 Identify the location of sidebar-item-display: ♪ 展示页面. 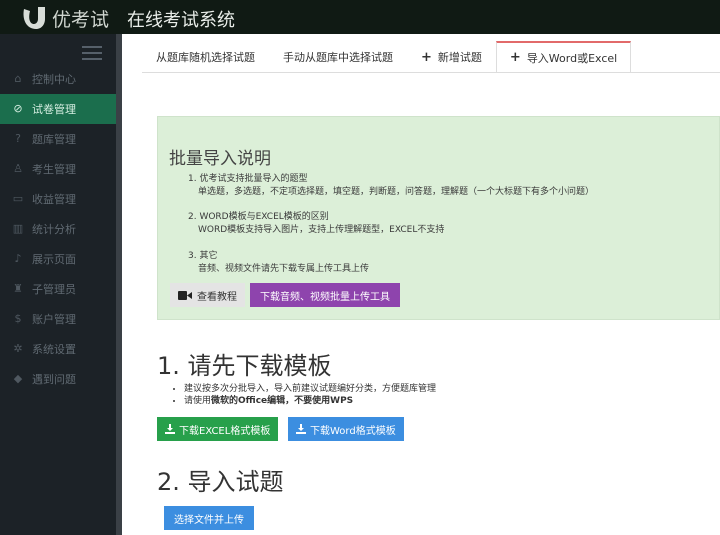
(58, 259).